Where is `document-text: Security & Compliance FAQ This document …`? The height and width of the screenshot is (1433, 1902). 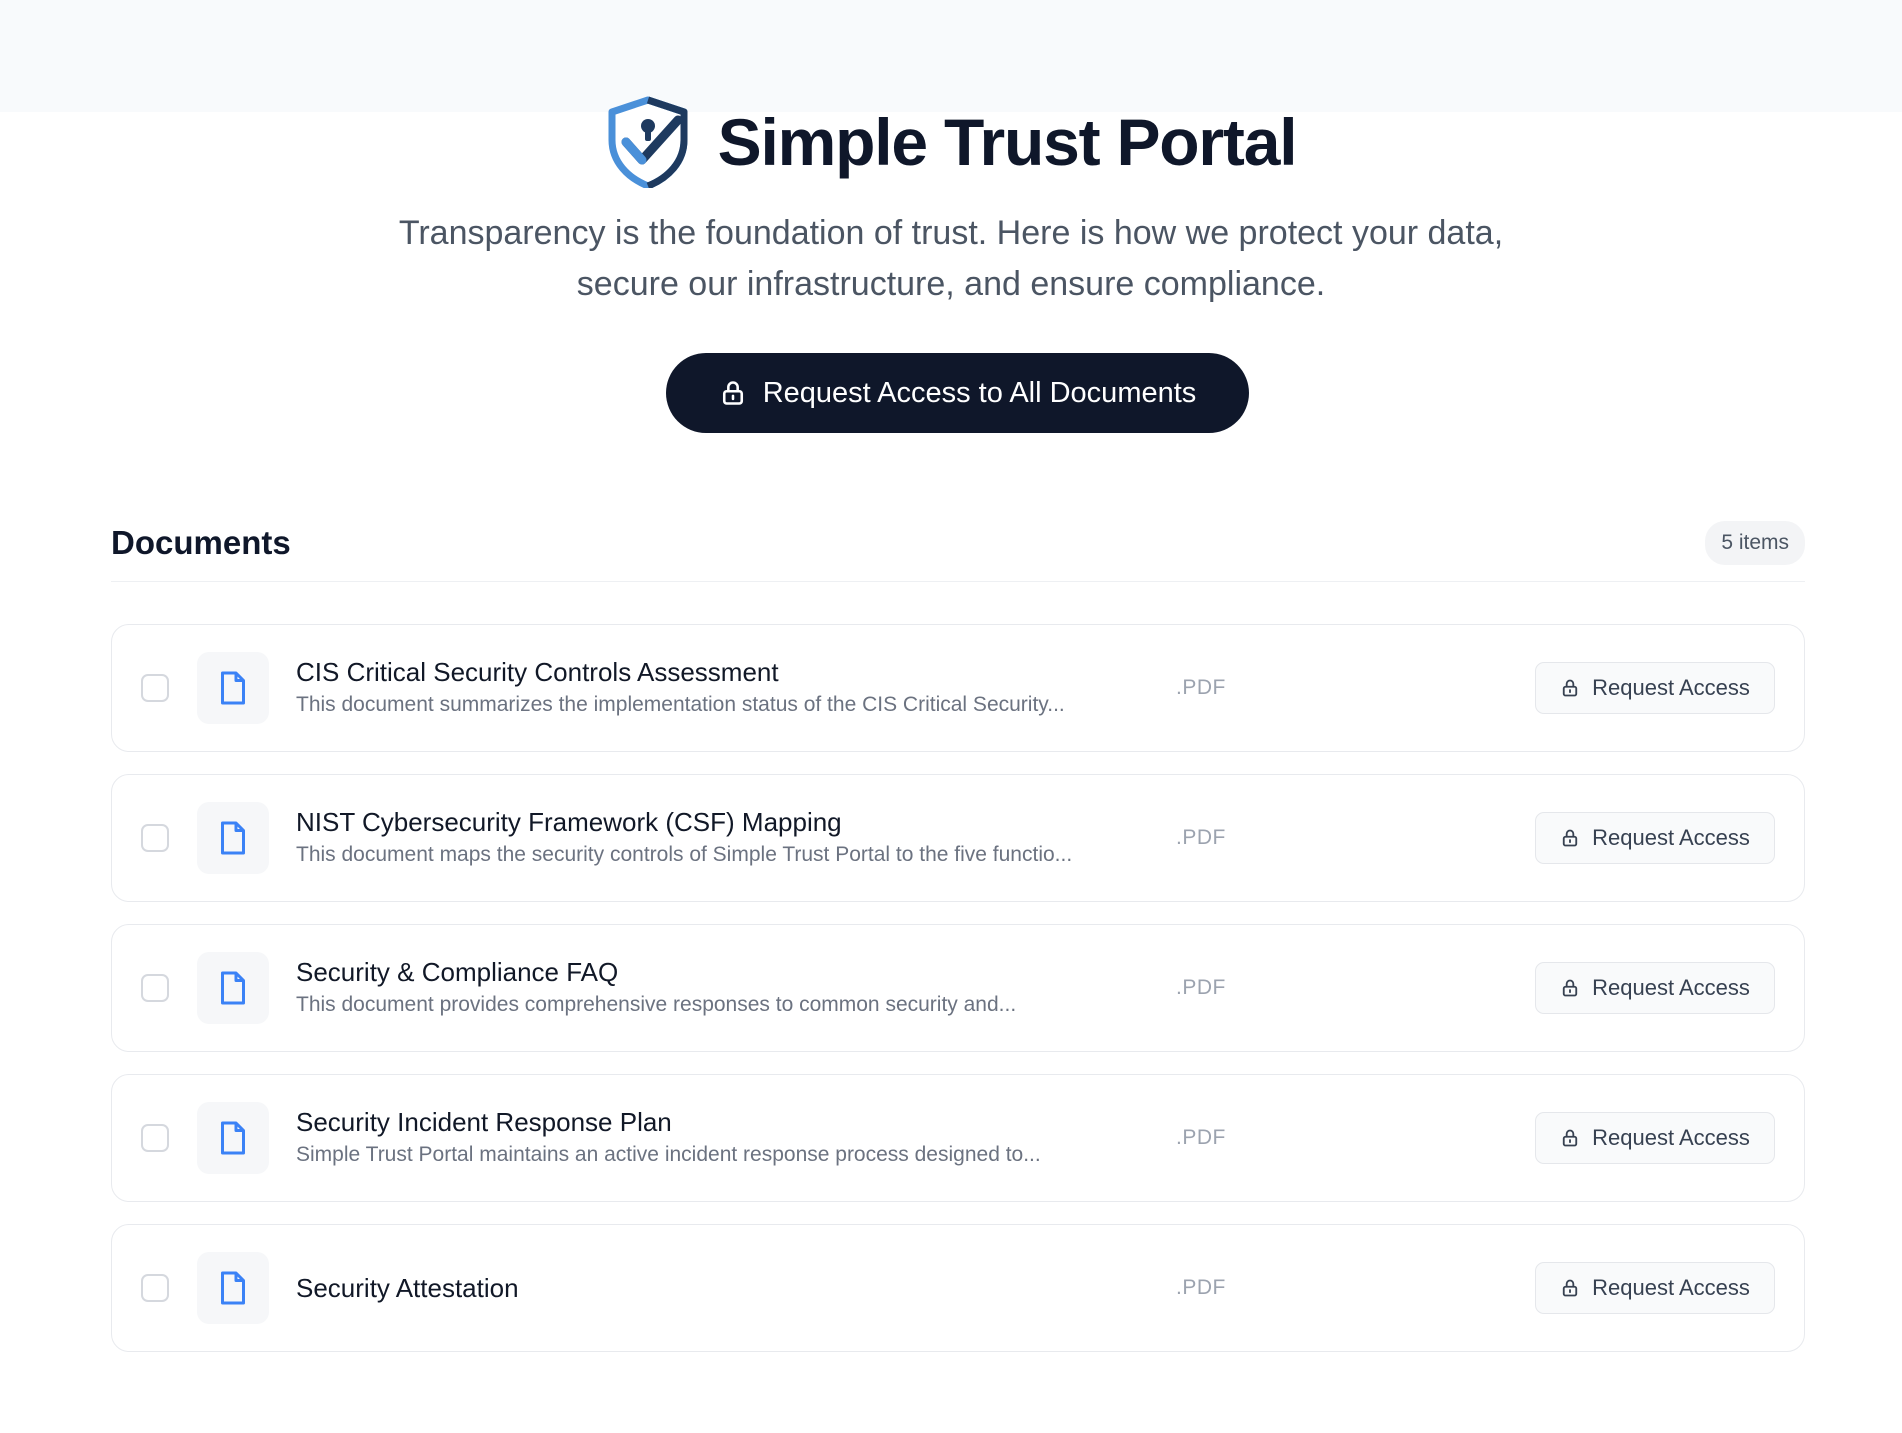 document-text: Security & Compliance FAQ This document … is located at coordinates (726, 988).